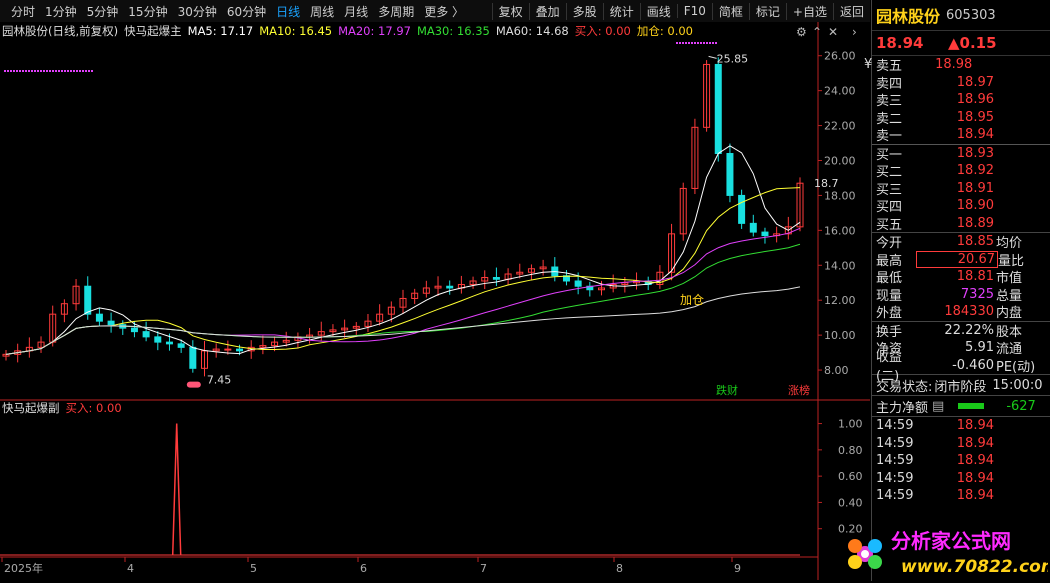 The width and height of the screenshot is (1050, 583). Describe the element at coordinates (1009, 279) in the screenshot. I see `stat-label-2: 市值` at that location.